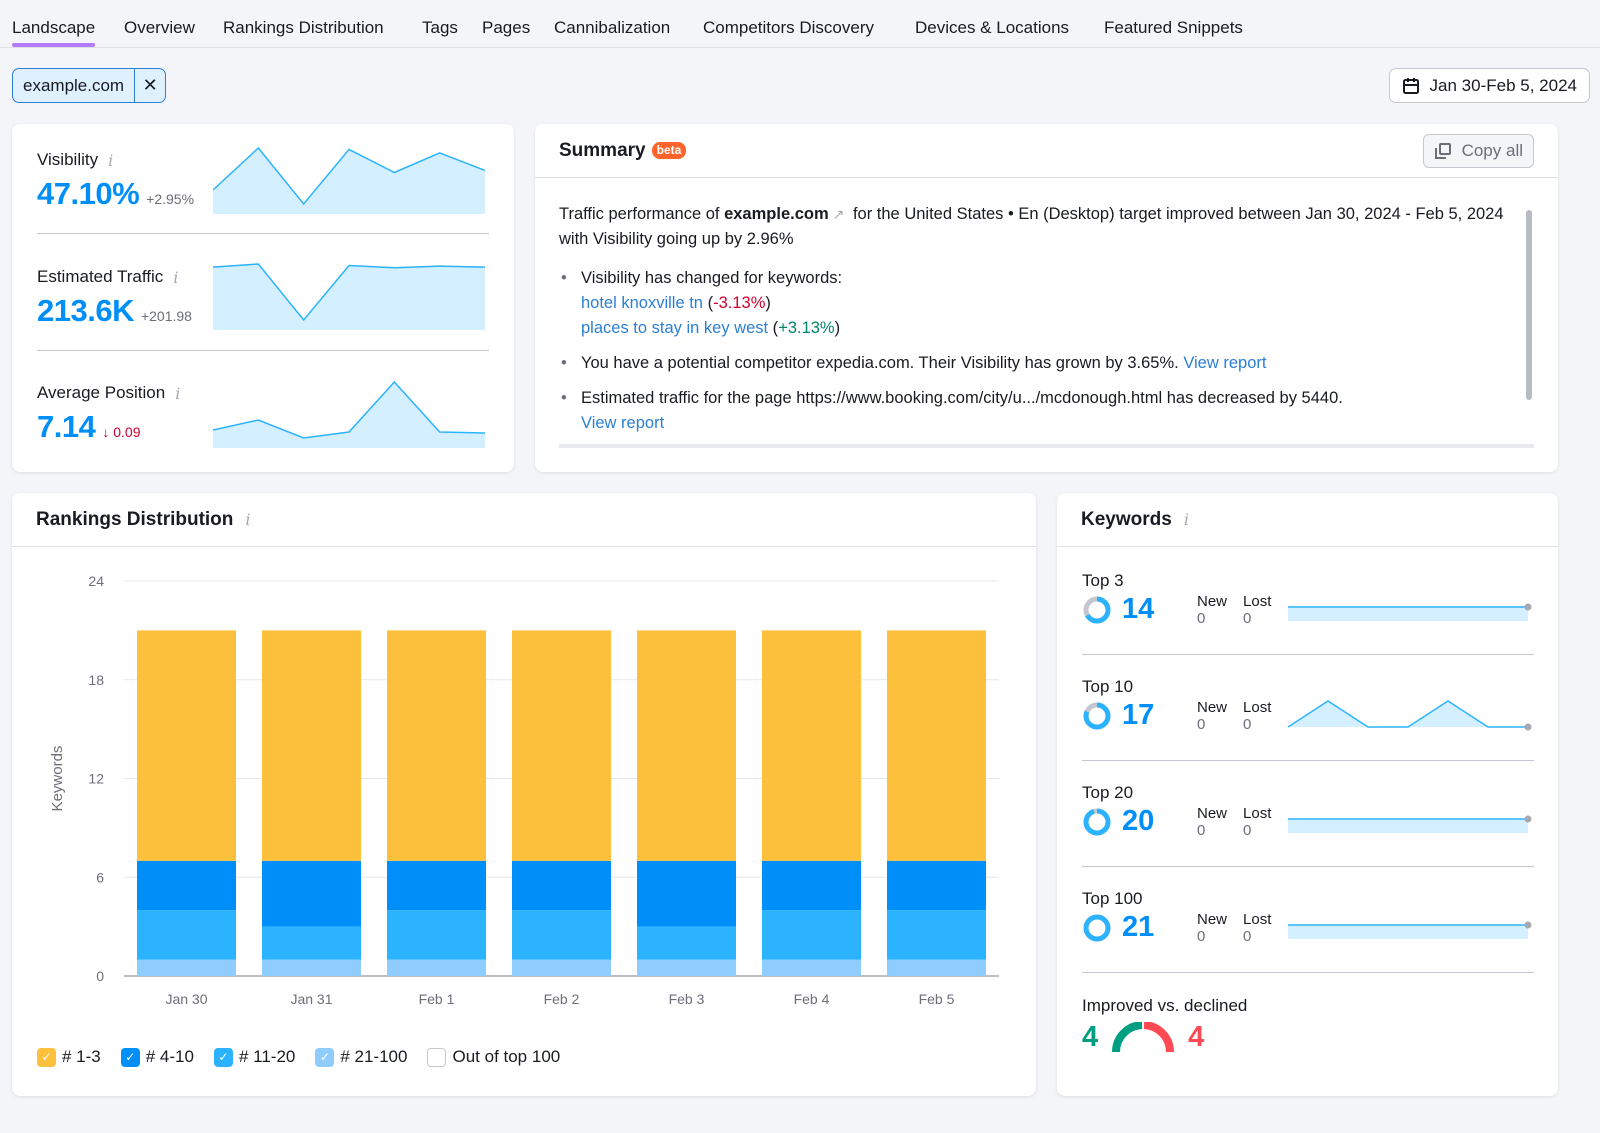  I want to click on rankings-title: Rankings Distribution, so click(135, 519).